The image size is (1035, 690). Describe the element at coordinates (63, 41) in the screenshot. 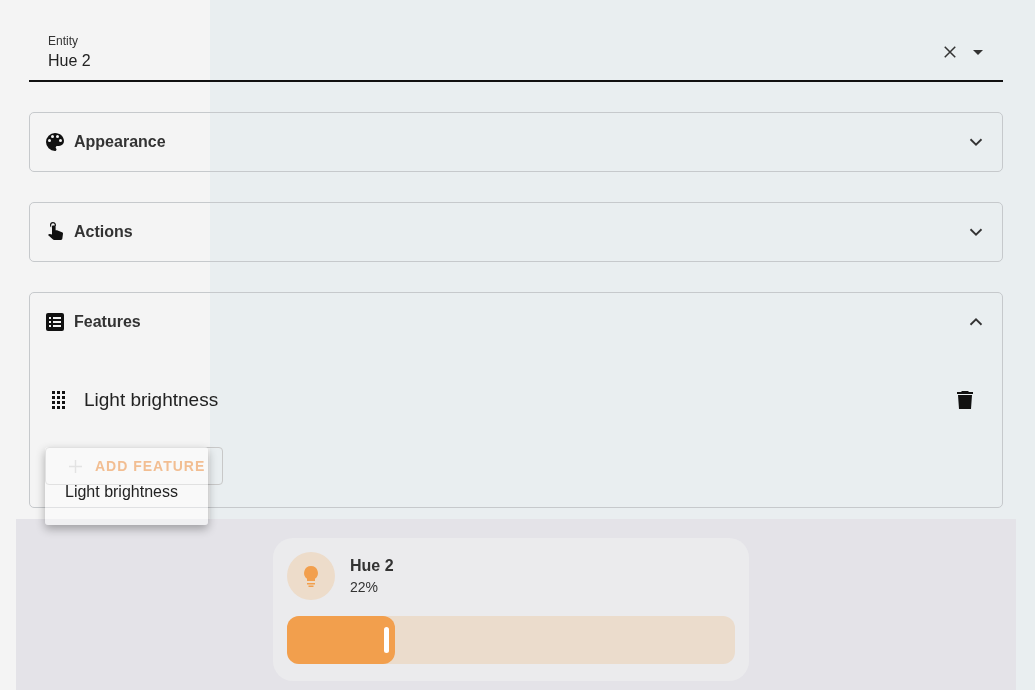

I see `field-label: Entity` at that location.